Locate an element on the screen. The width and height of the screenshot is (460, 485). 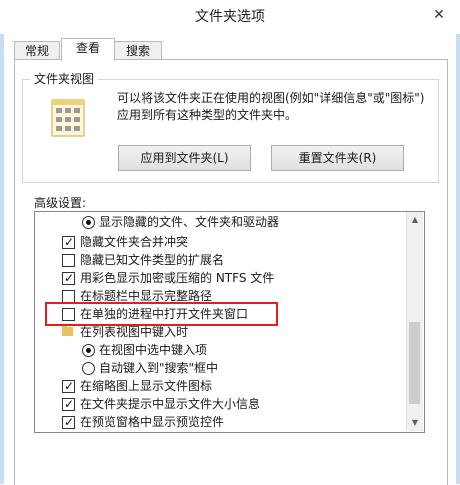
window-border-left is located at coordinates (2, 259).